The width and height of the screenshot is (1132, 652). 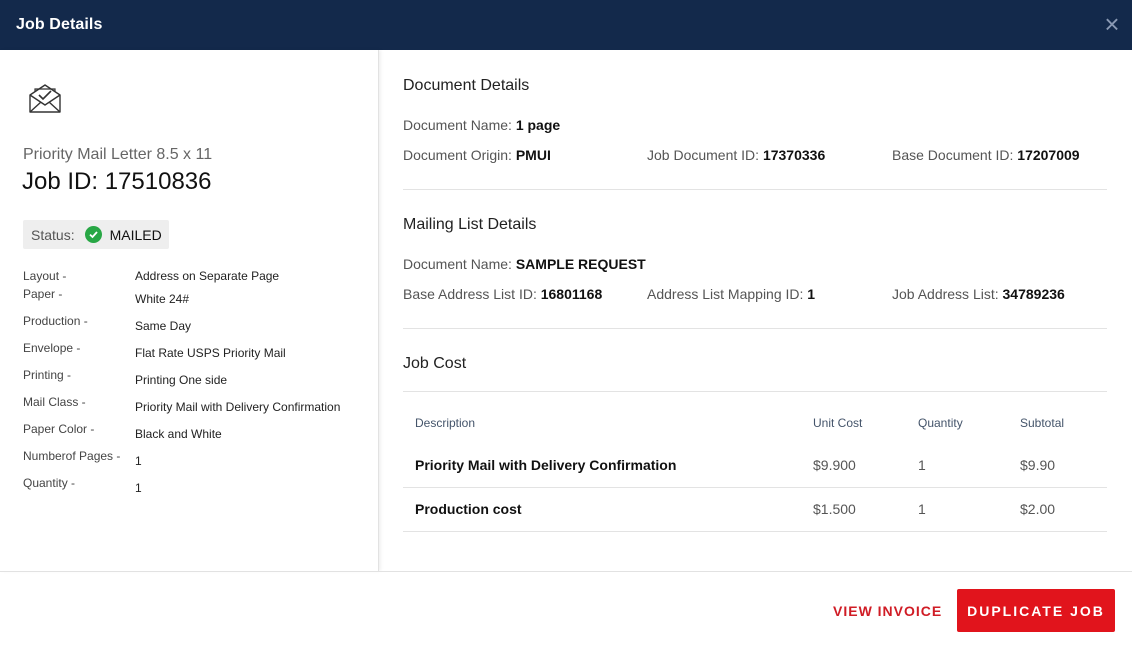 I want to click on base-document-id-field: Base Document ID: 17207009, so click(x=986, y=155).